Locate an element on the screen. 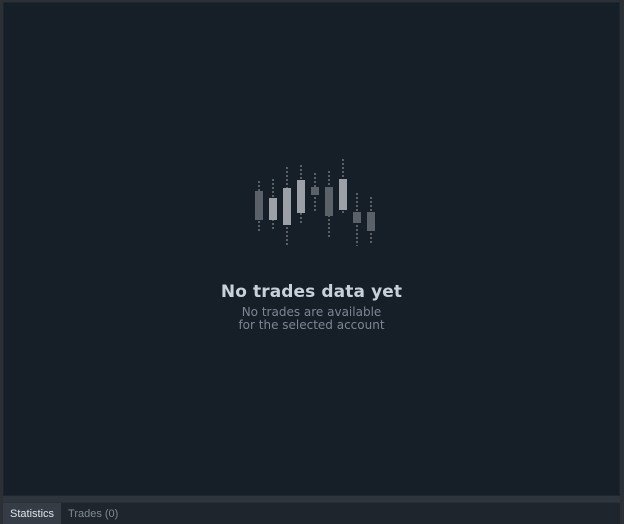 Image resolution: width=624 pixels, height=524 pixels. tab-trades: Trades (0) is located at coordinates (93, 513).